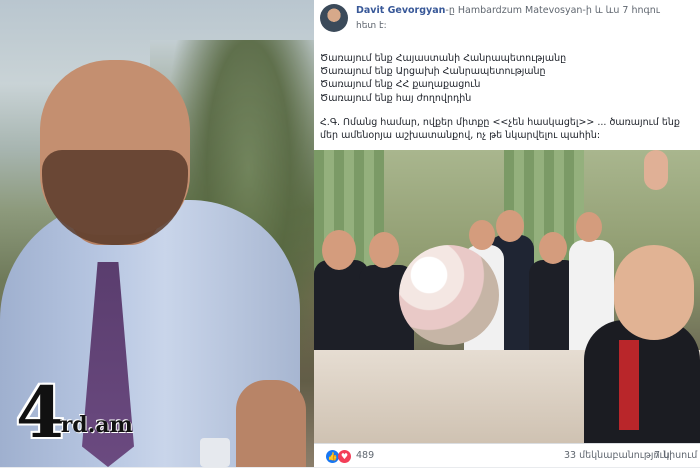 The image size is (700, 468). I want to click on person-hand, so click(271, 423).